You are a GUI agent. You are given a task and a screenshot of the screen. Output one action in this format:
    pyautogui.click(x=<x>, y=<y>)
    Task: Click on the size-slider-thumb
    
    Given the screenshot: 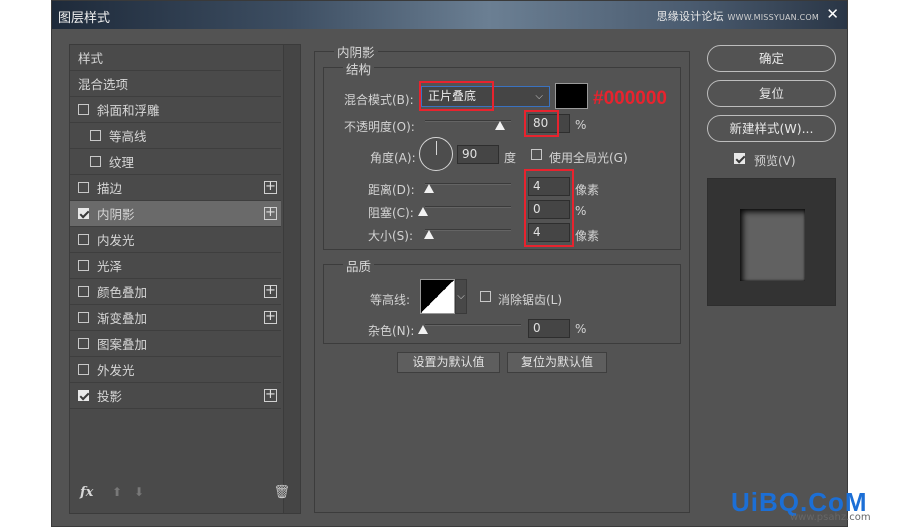 What is the action you would take?
    pyautogui.click(x=429, y=234)
    